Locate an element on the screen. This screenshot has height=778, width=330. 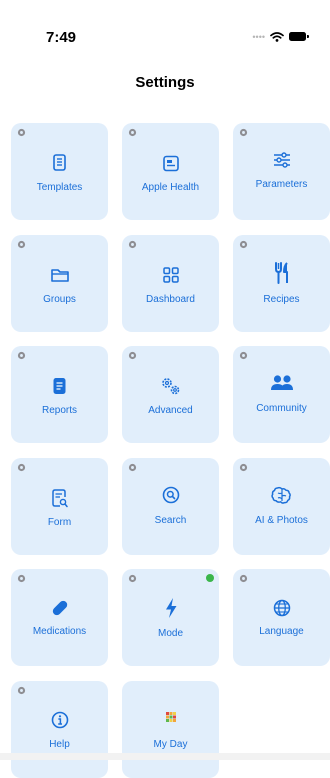
tile-label: Reports is located at coordinates (59, 410).